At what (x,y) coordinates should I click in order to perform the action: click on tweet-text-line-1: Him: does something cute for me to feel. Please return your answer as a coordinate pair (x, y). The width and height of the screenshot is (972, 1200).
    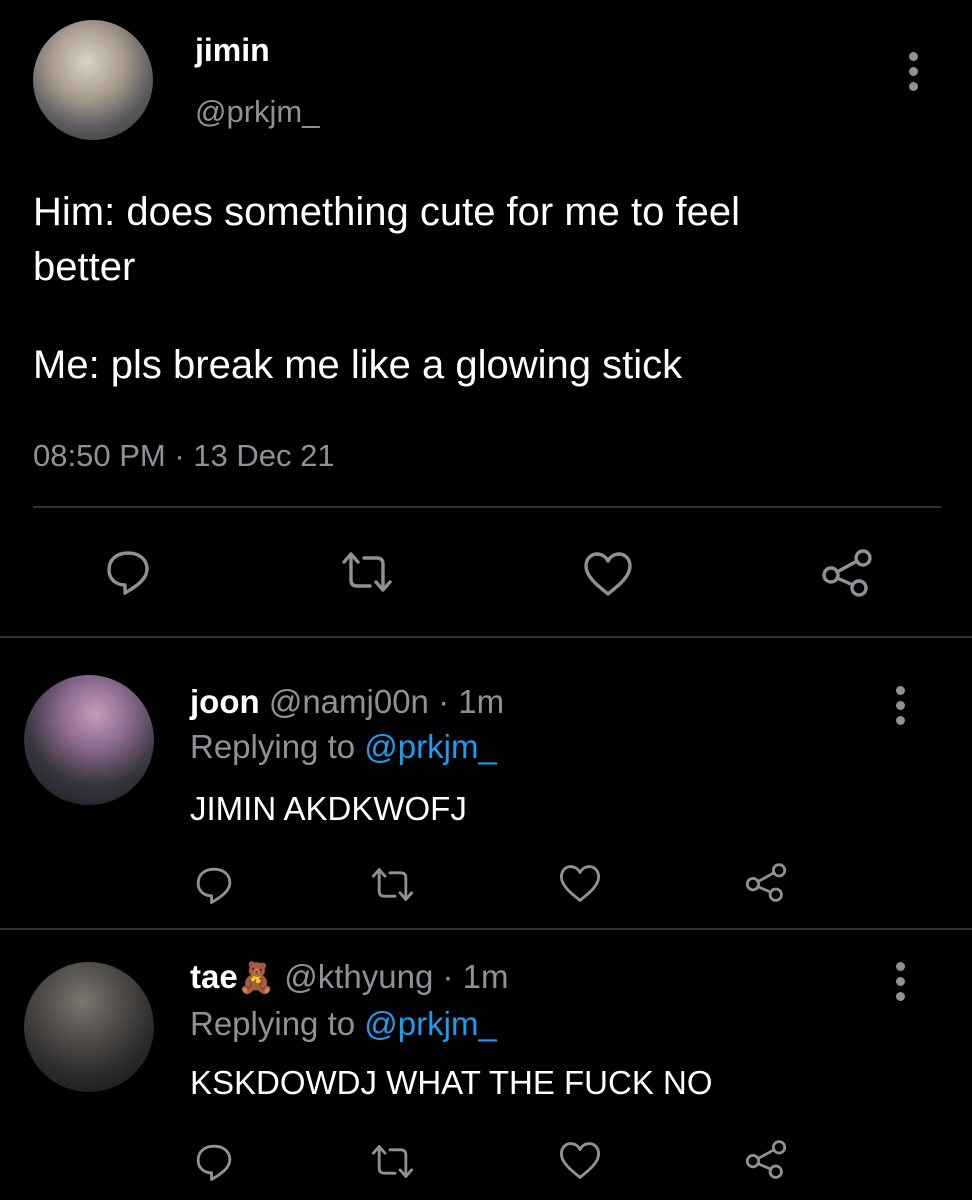
    Looking at the image, I should click on (386, 212).